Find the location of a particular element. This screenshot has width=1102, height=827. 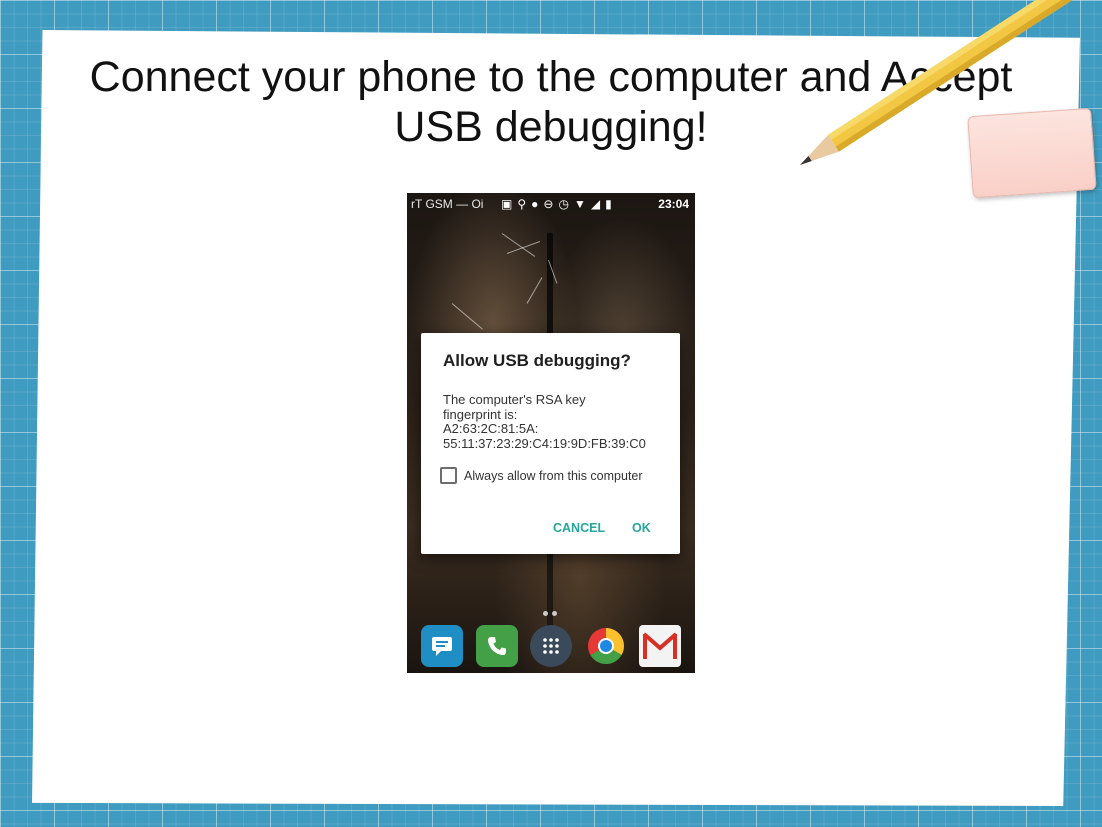

gmail-icon is located at coordinates (660, 646).